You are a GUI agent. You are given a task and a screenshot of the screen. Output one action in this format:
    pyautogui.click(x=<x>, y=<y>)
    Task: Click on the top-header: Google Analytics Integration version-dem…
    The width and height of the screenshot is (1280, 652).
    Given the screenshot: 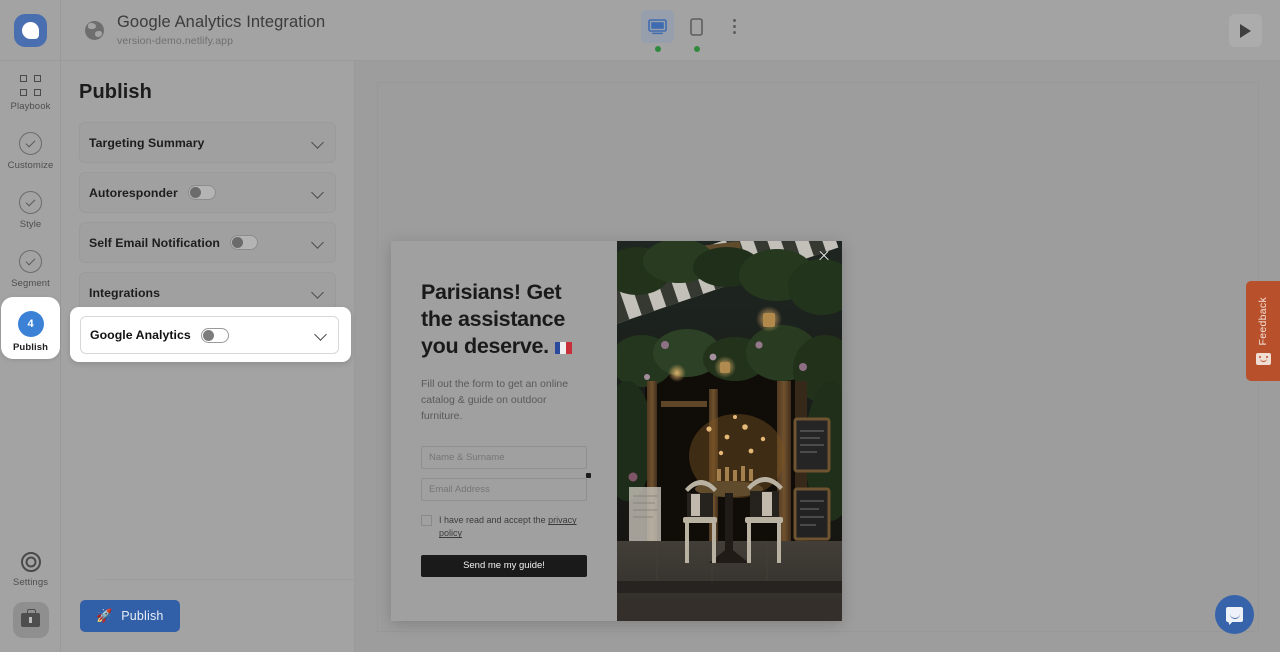 What is the action you would take?
    pyautogui.click(x=640, y=30)
    